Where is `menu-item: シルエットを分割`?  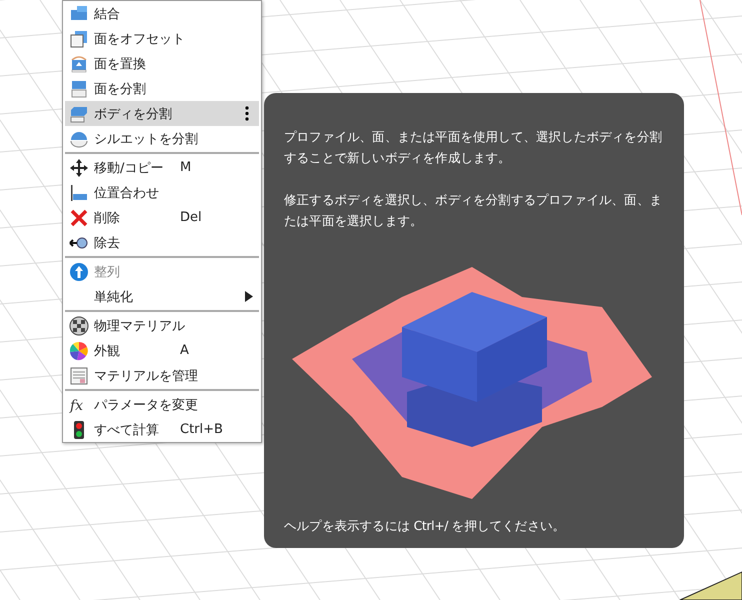 menu-item: シルエットを分割 is located at coordinates (162, 138).